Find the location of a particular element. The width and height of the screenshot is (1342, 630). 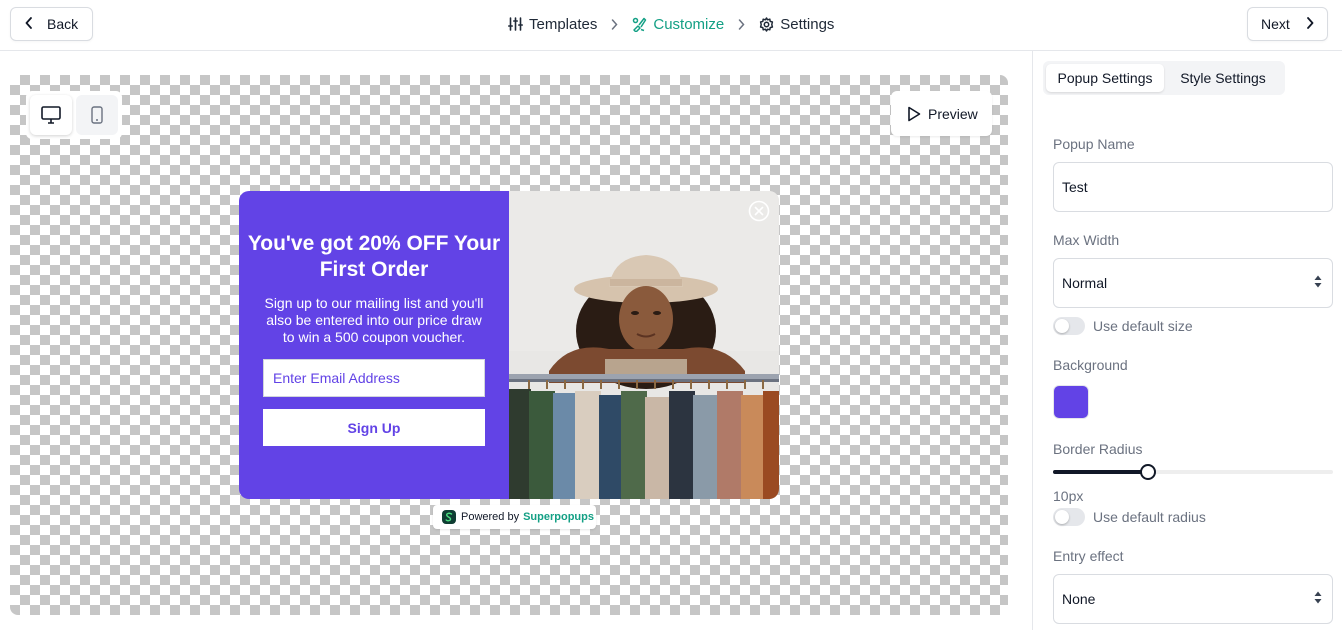

popup-name-field: Test is located at coordinates (1193, 187).